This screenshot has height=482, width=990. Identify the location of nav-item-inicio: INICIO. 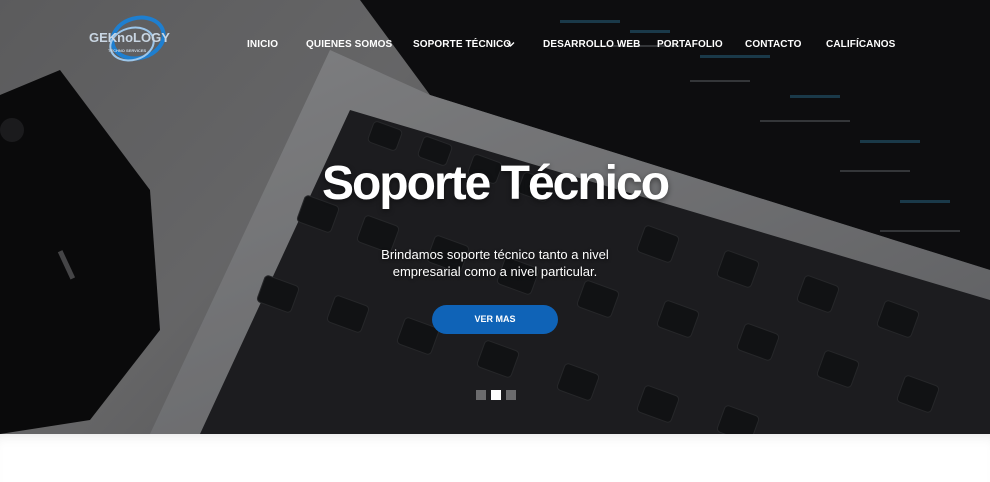
(262, 44).